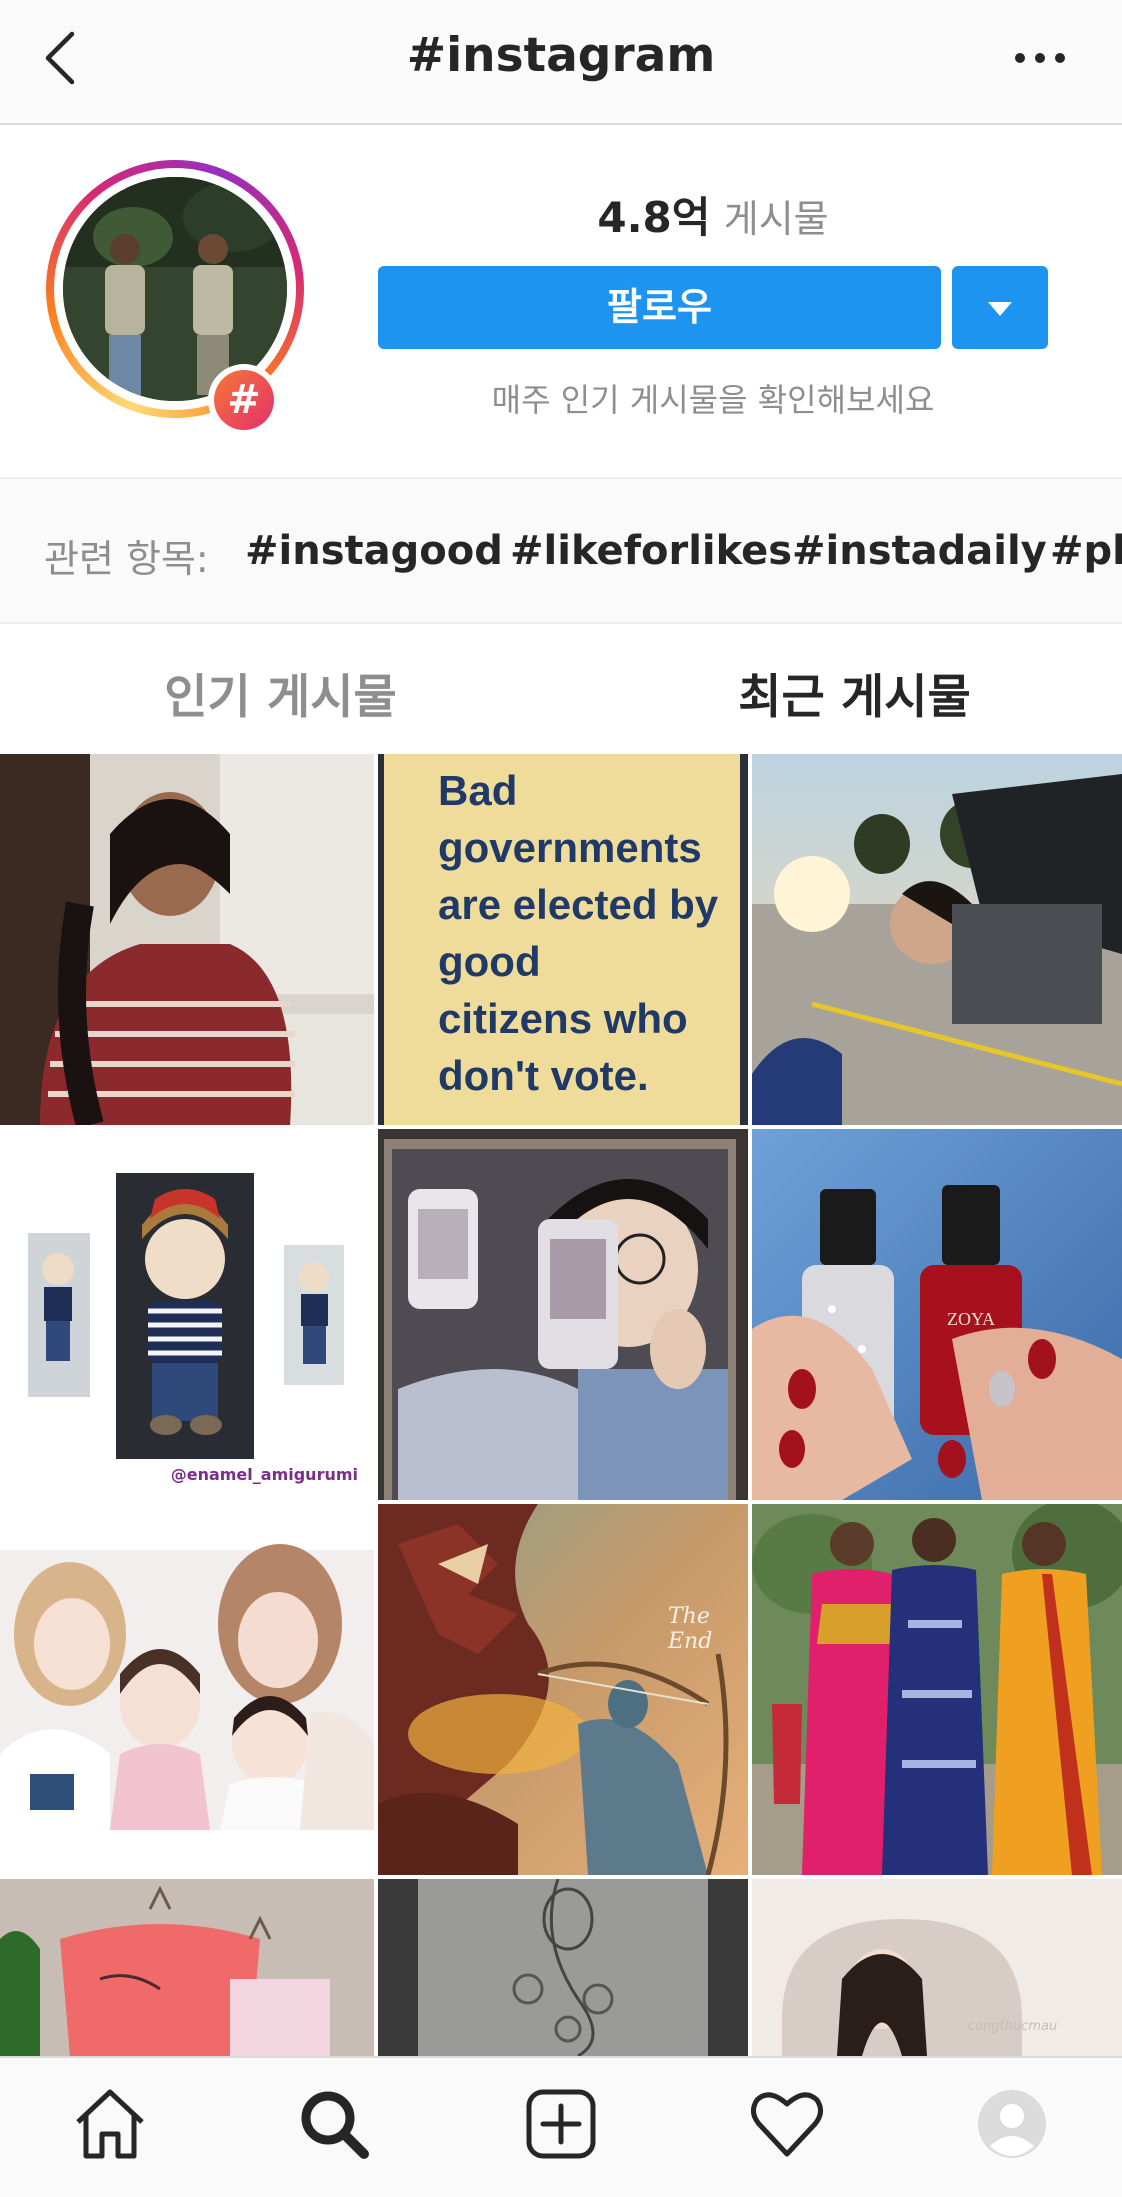  I want to click on nav-activity-button, so click(787, 2124).